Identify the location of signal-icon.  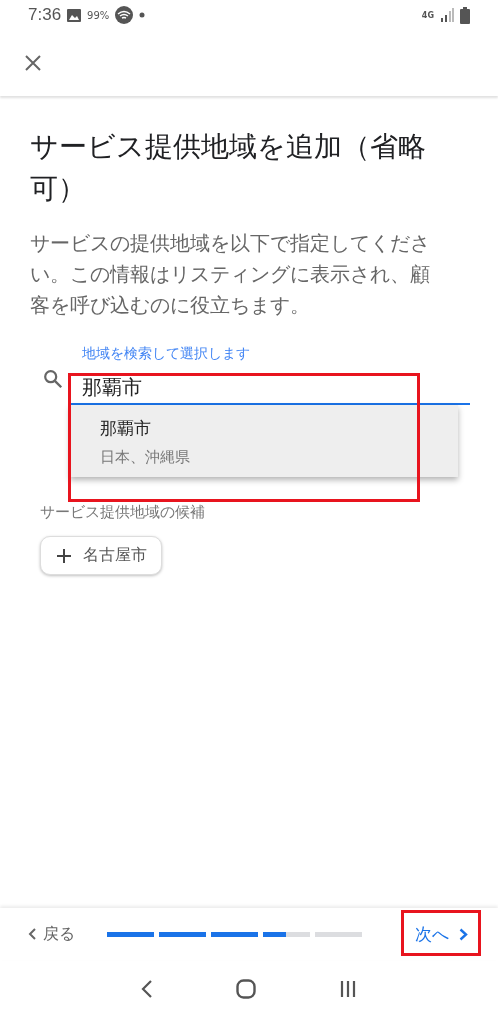
(447, 15).